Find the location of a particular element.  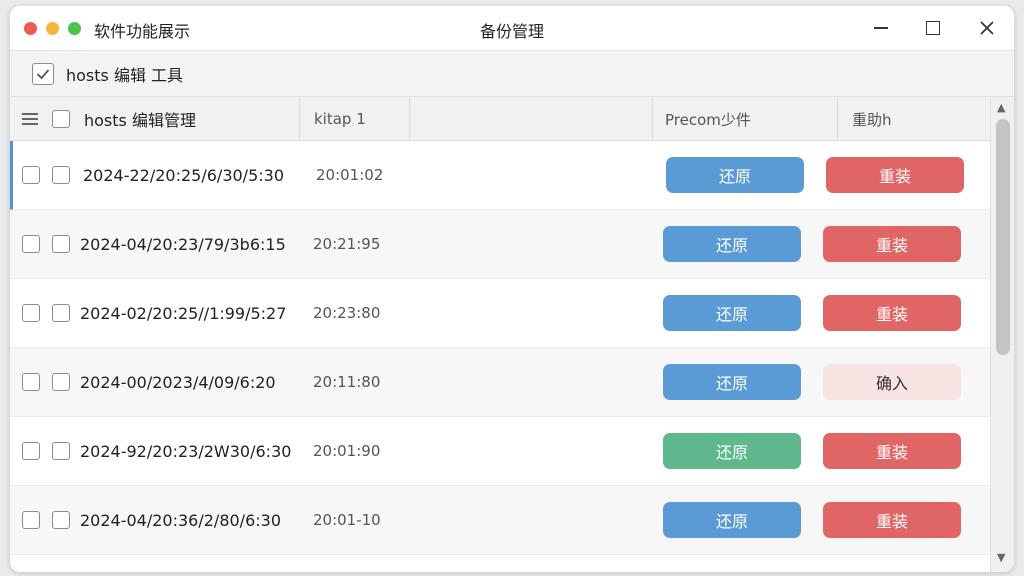

column-blank is located at coordinates (531, 119).